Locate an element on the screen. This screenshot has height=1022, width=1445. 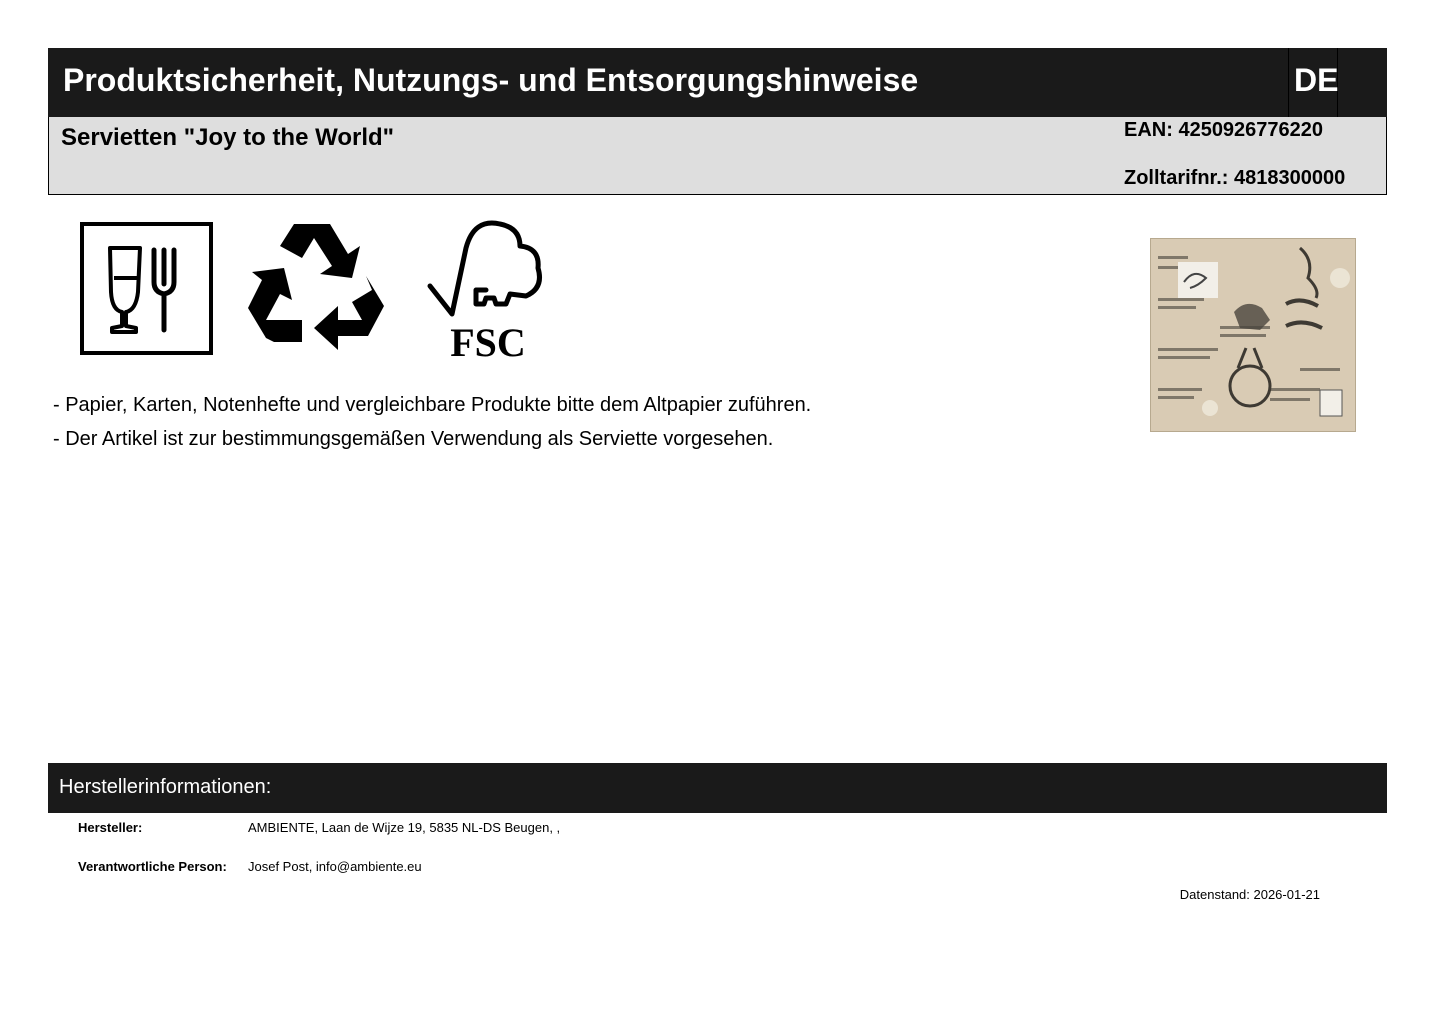
language-code: DE is located at coordinates (1316, 80).